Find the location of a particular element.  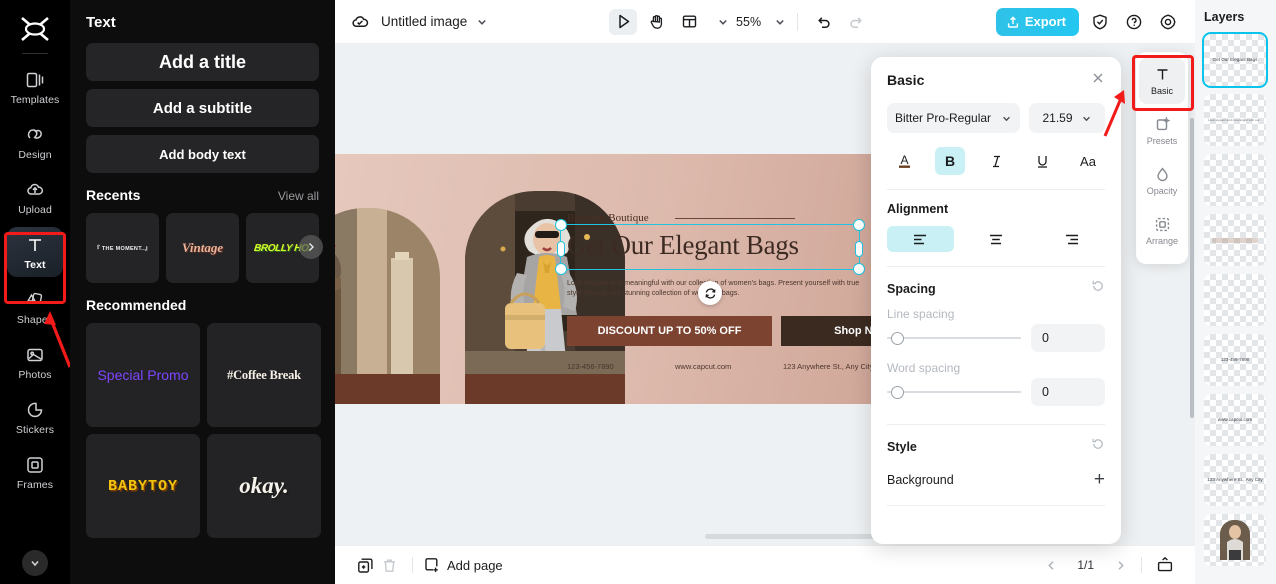

add-page-button: Add page is located at coordinates (463, 565).